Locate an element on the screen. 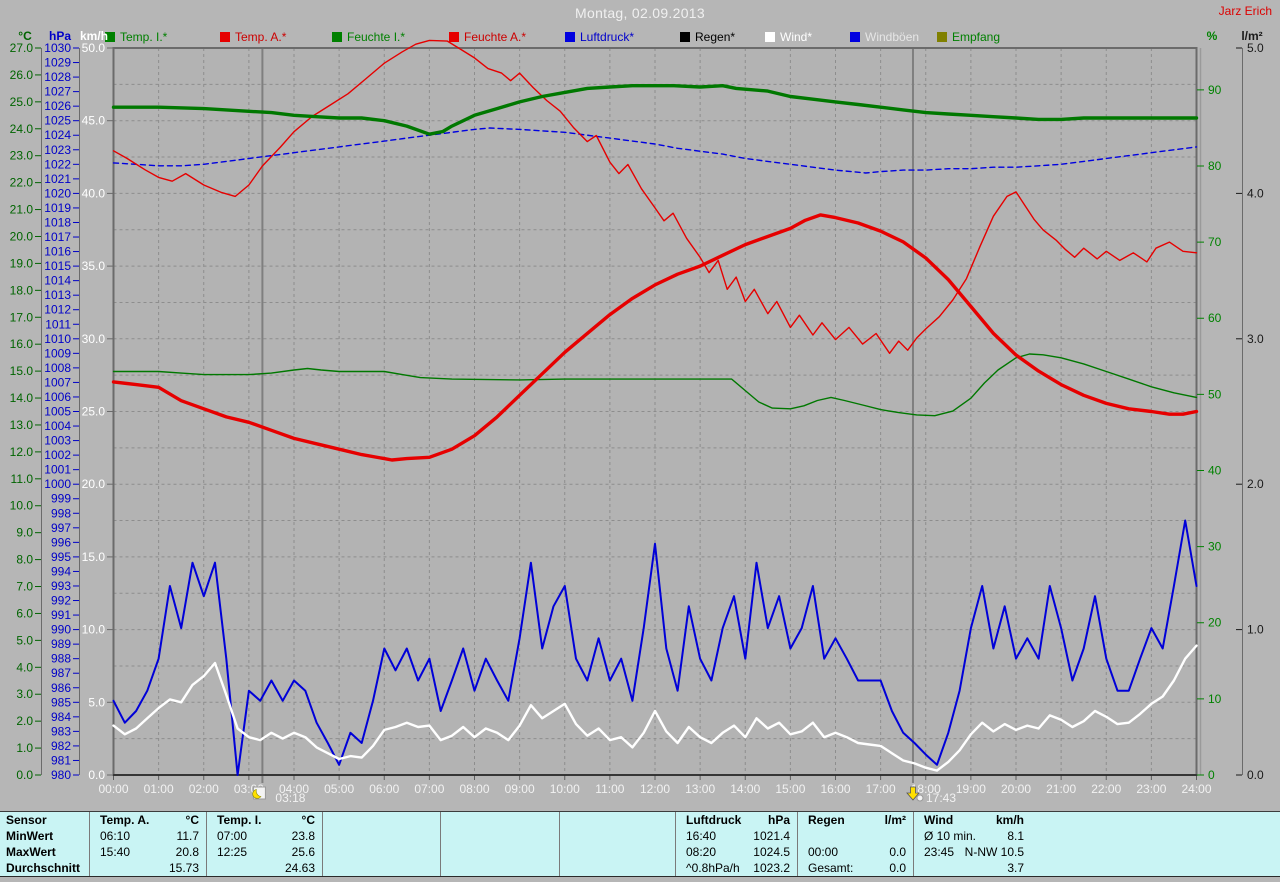 This screenshot has height=882, width=1280. axis-tick-label: 996 is located at coordinates (61, 542).